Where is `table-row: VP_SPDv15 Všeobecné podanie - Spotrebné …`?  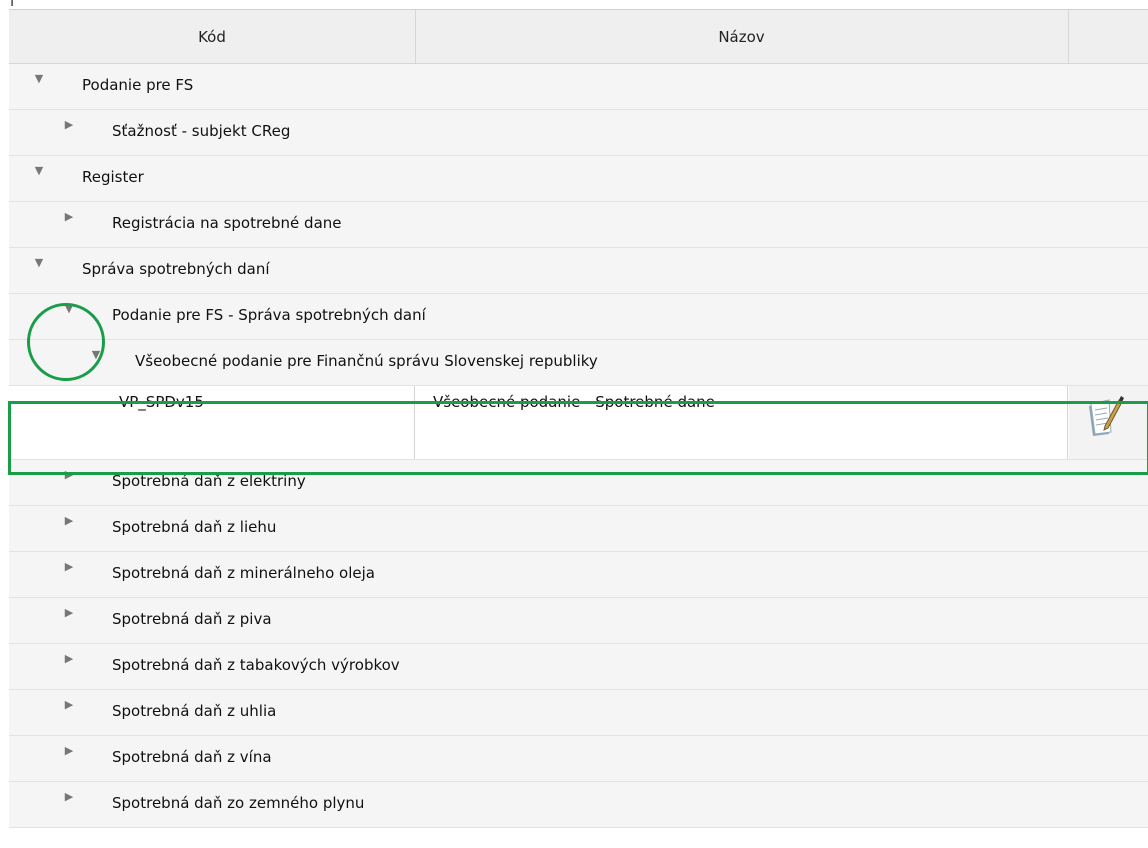
table-row: VP_SPDv15 Všeobecné podanie - Spotrebné … is located at coordinates (578, 423).